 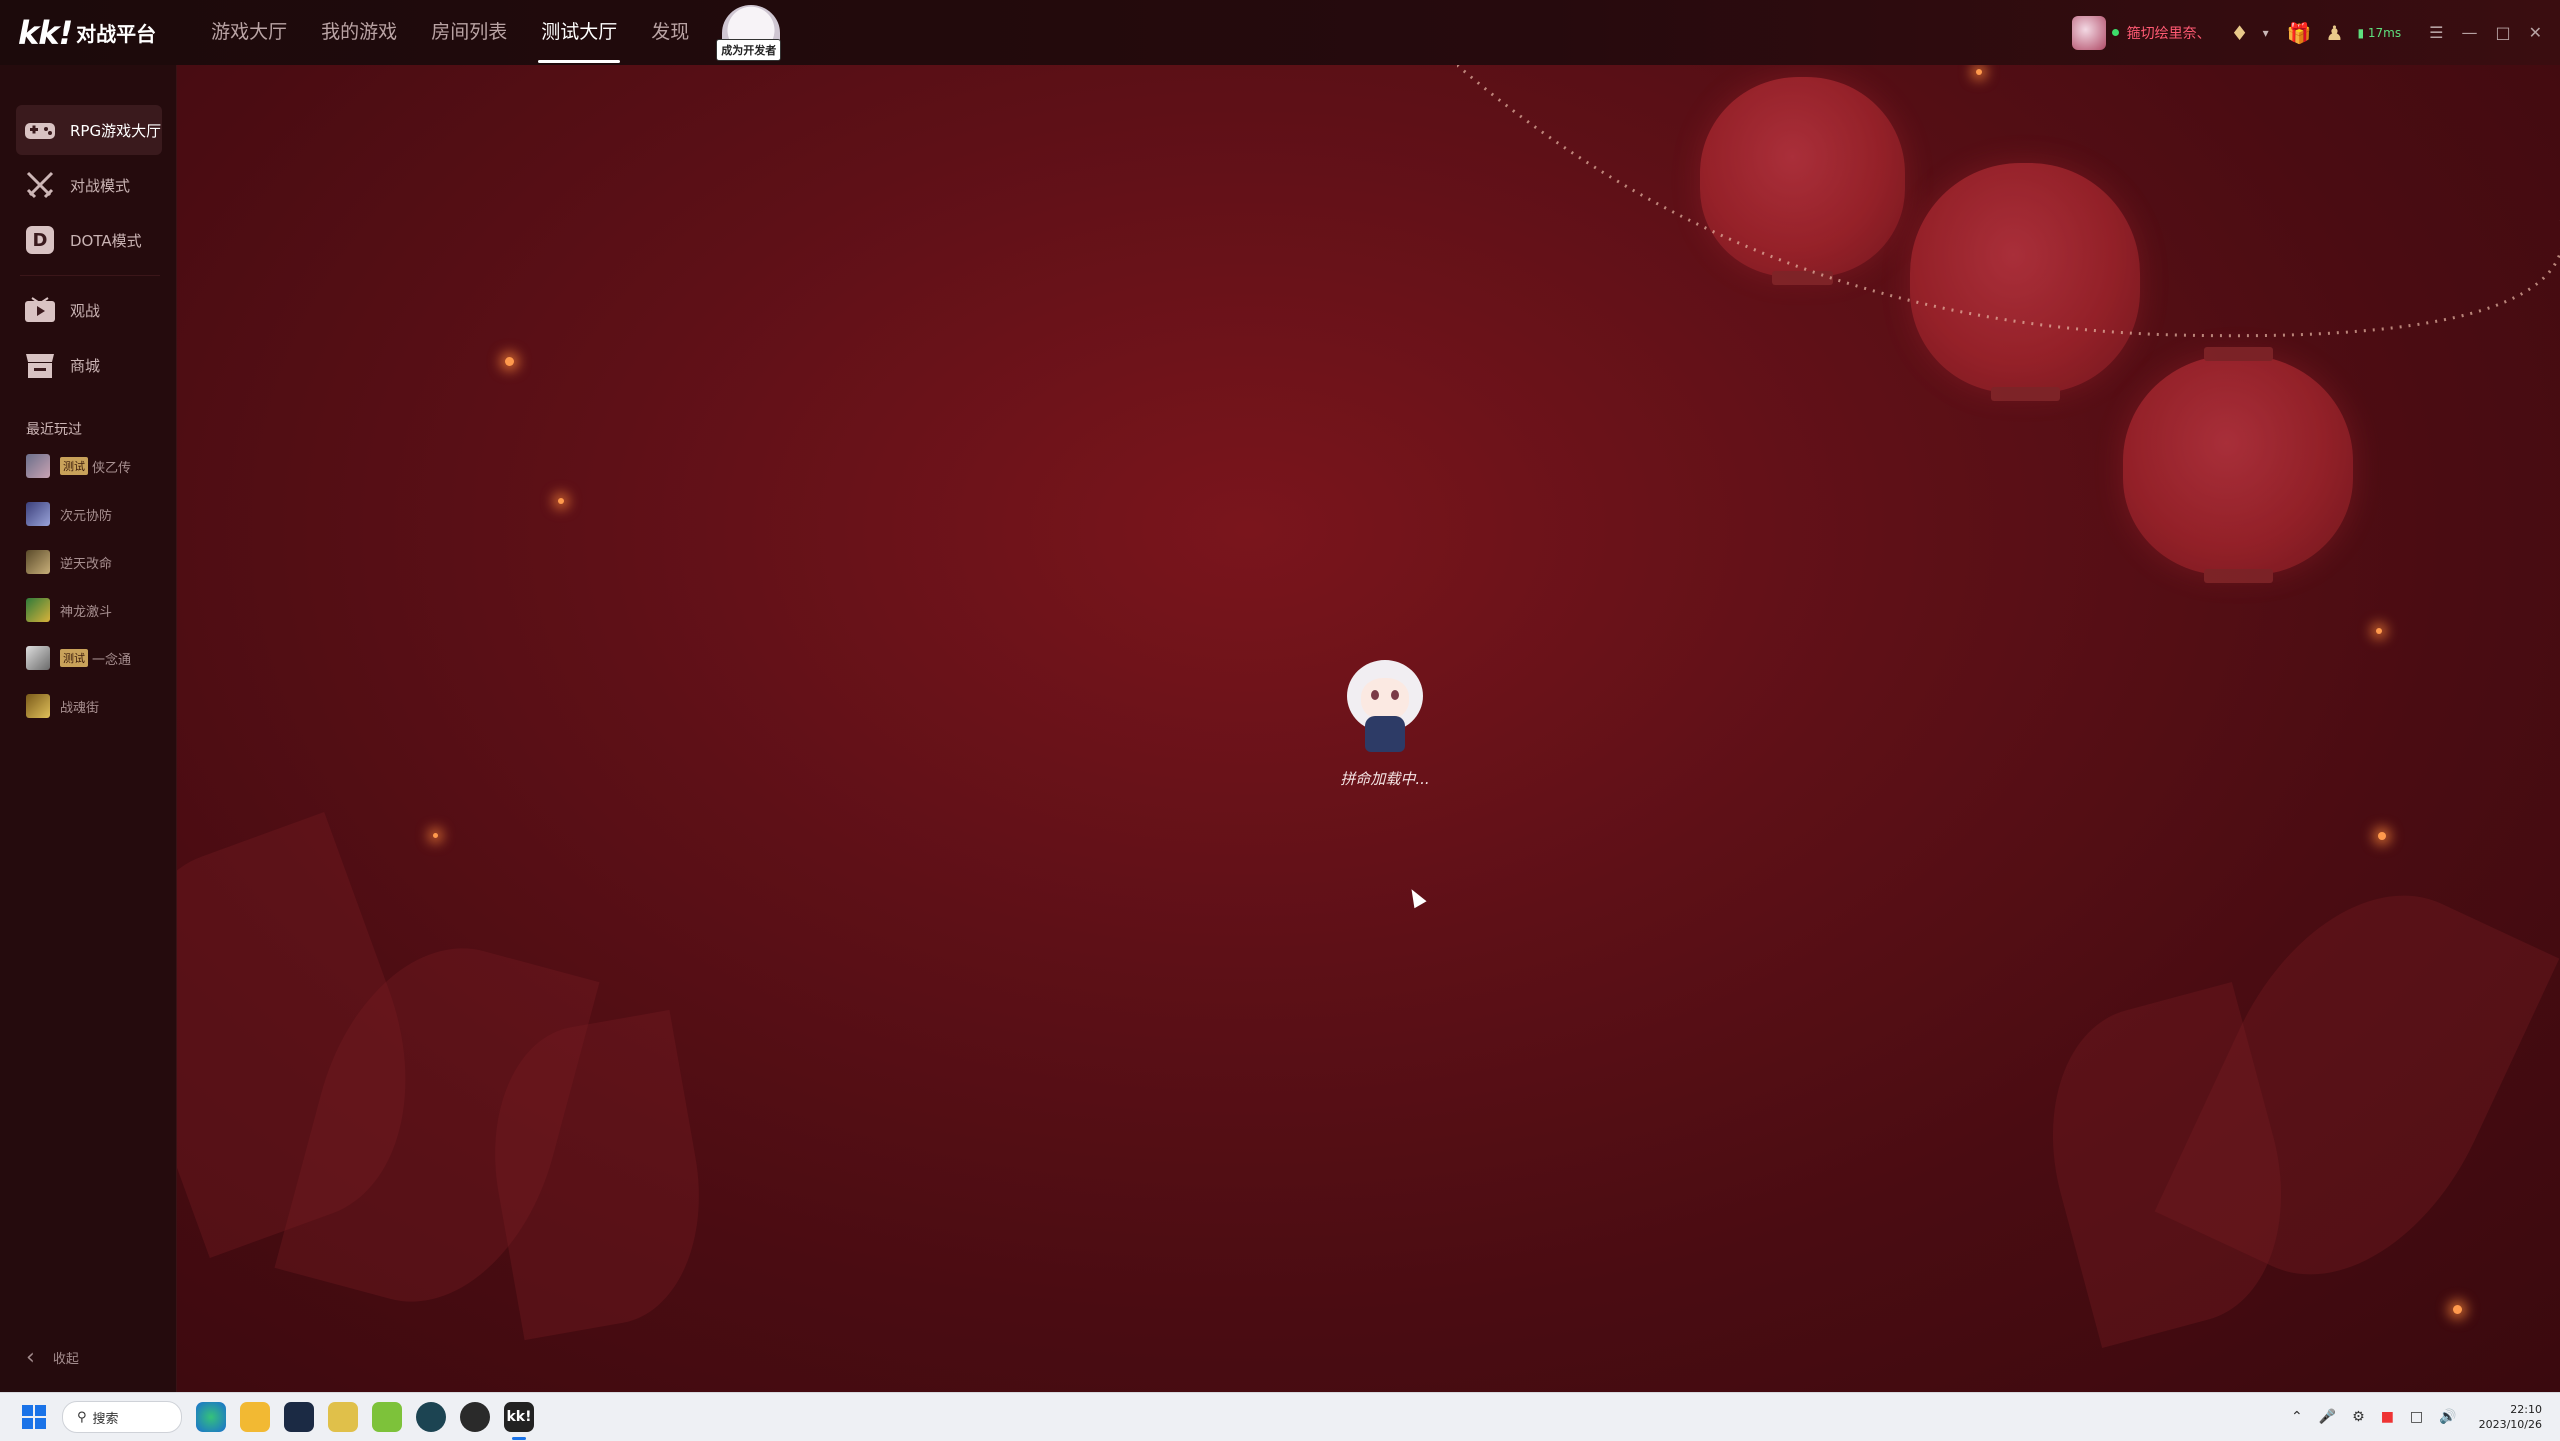 I want to click on recent-game-item: 测试 侠乙传, so click(x=96, y=466).